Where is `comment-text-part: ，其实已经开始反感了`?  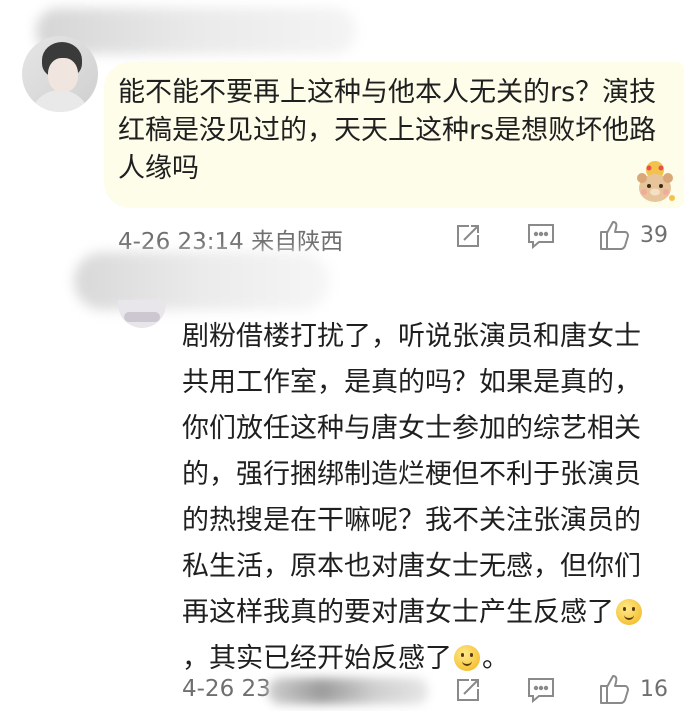 comment-text-part: ，其实已经开始反感了 is located at coordinates (317, 658).